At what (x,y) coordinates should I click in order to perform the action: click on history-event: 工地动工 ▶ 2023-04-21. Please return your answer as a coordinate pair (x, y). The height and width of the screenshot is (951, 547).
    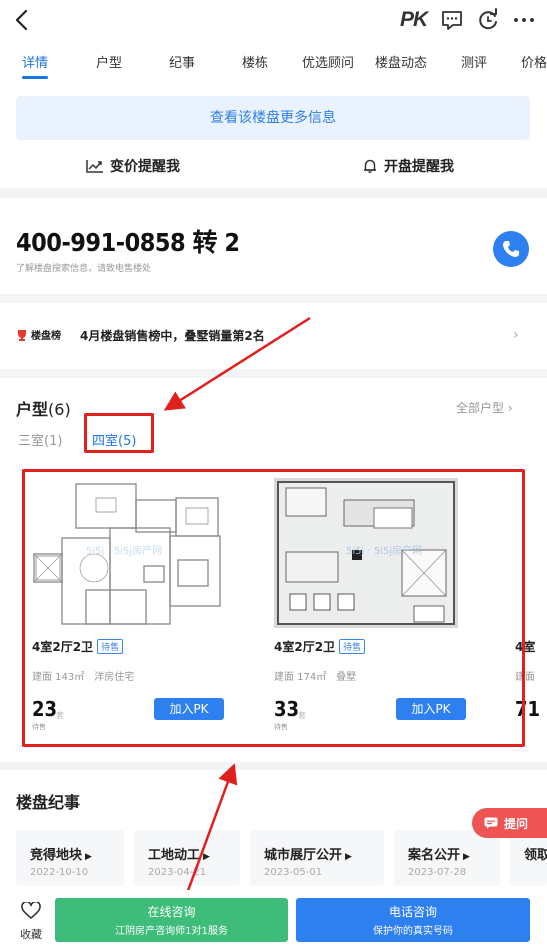
    Looking at the image, I should click on (187, 858).